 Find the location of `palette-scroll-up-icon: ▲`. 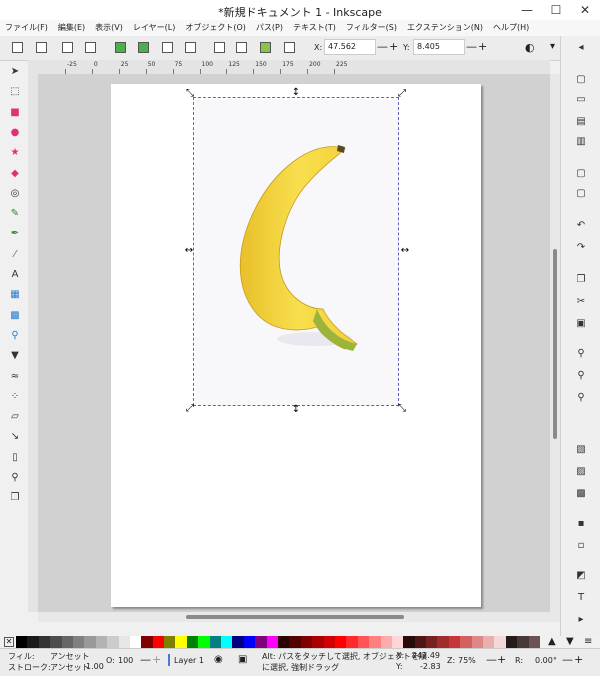

palette-scroll-up-icon: ▲ is located at coordinates (552, 641).